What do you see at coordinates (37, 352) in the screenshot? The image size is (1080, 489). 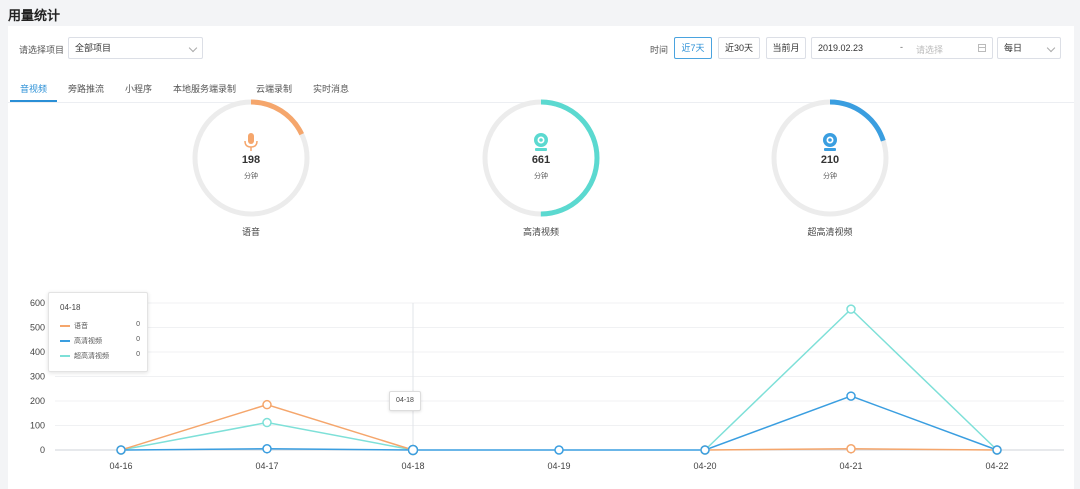 I see `y-tick-label: 400` at bounding box center [37, 352].